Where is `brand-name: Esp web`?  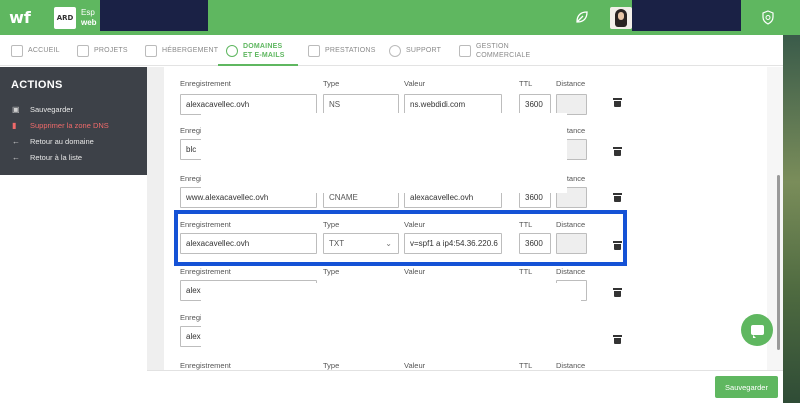
brand-name: Esp web is located at coordinates (89, 18).